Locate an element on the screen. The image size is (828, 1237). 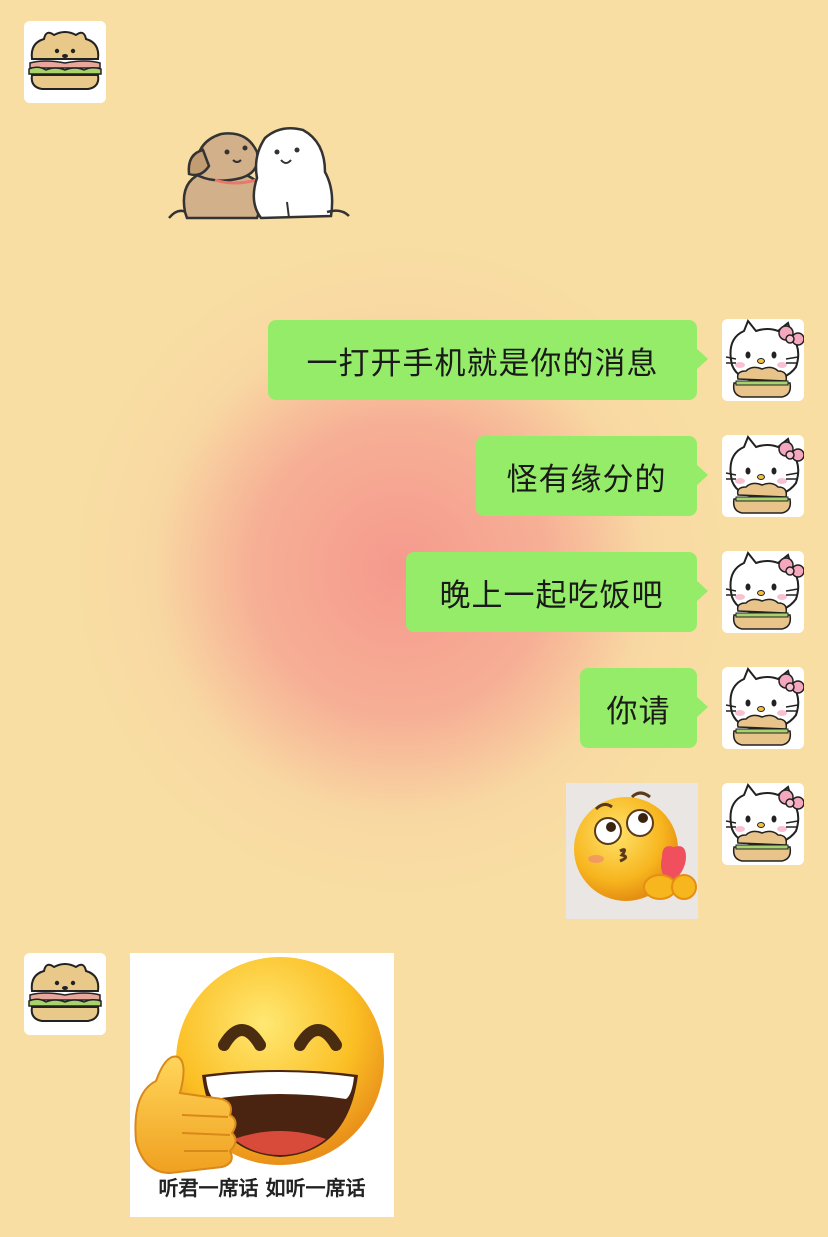
puppies-icon is located at coordinates (259, 173).